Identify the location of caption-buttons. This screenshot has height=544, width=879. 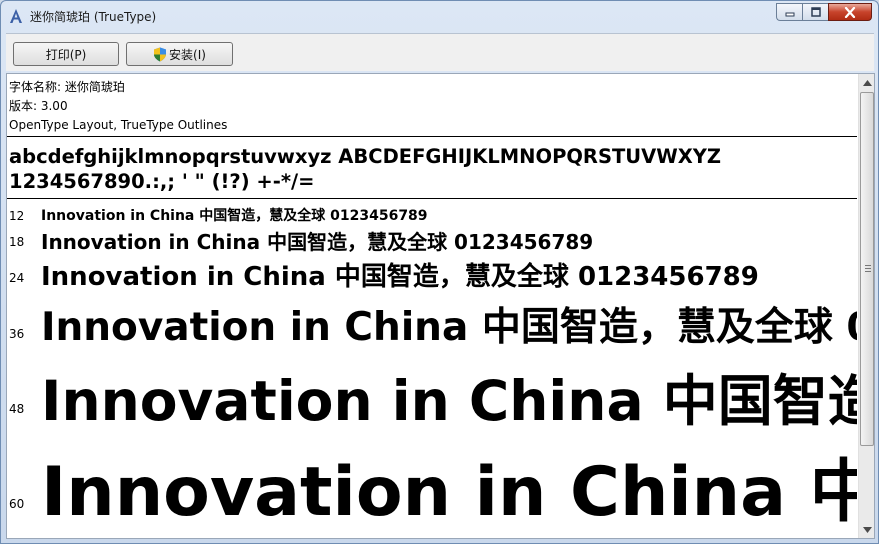
(824, 12).